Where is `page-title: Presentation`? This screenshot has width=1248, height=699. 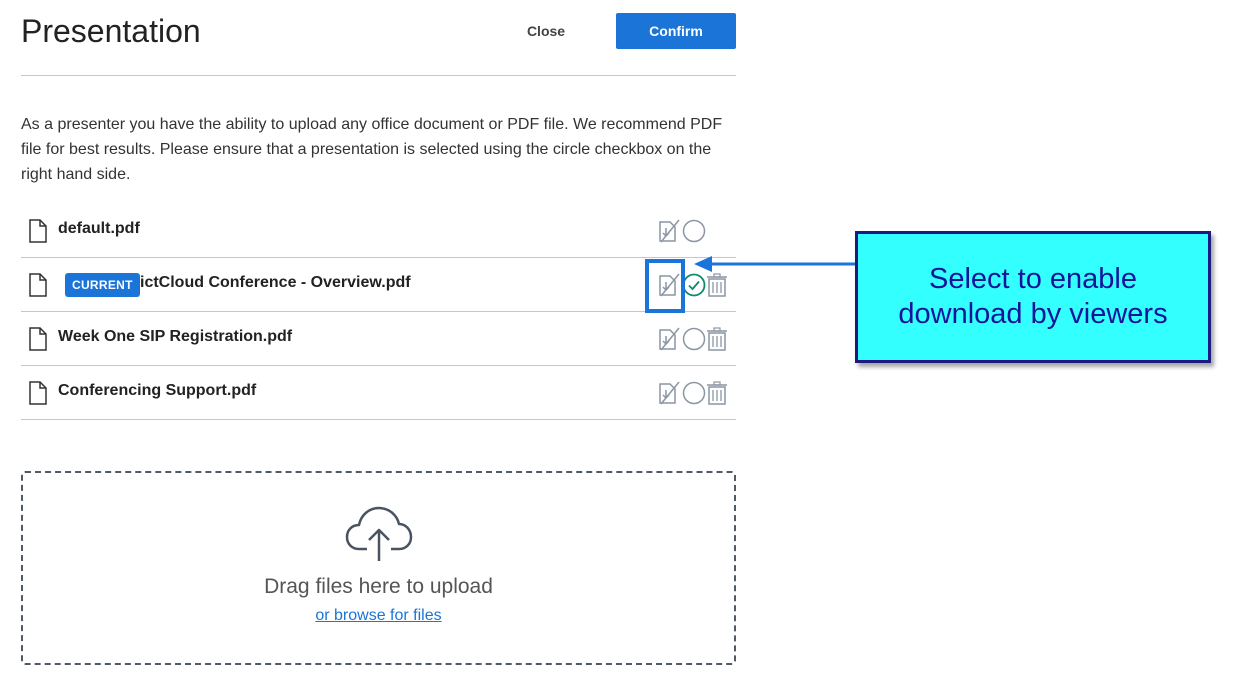
page-title: Presentation is located at coordinates (111, 31).